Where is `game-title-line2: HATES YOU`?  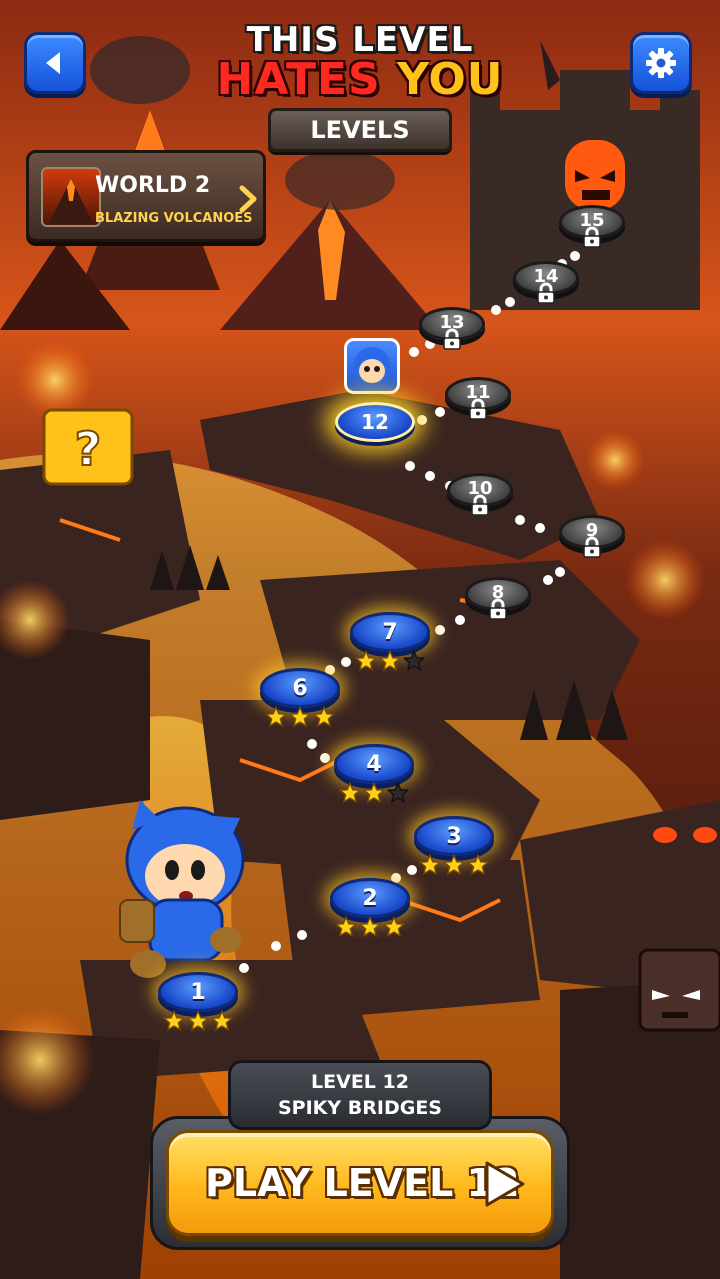
game-title-line2: HATES YOU is located at coordinates (360, 79).